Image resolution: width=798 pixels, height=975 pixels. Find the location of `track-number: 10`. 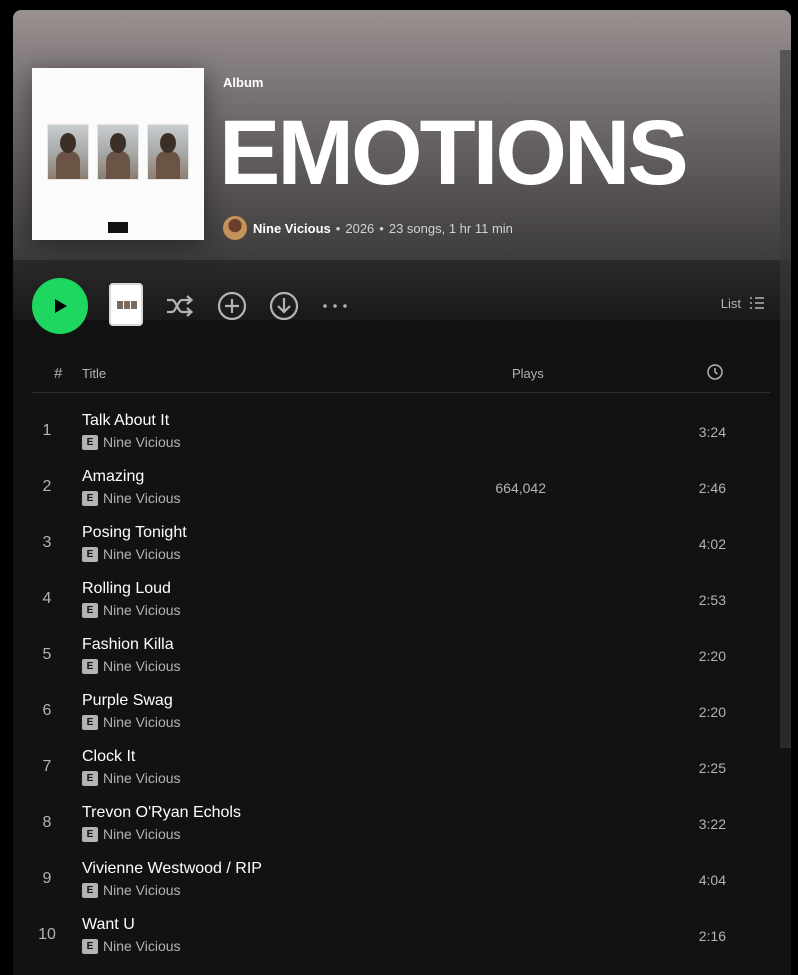

track-number: 10 is located at coordinates (47, 934).